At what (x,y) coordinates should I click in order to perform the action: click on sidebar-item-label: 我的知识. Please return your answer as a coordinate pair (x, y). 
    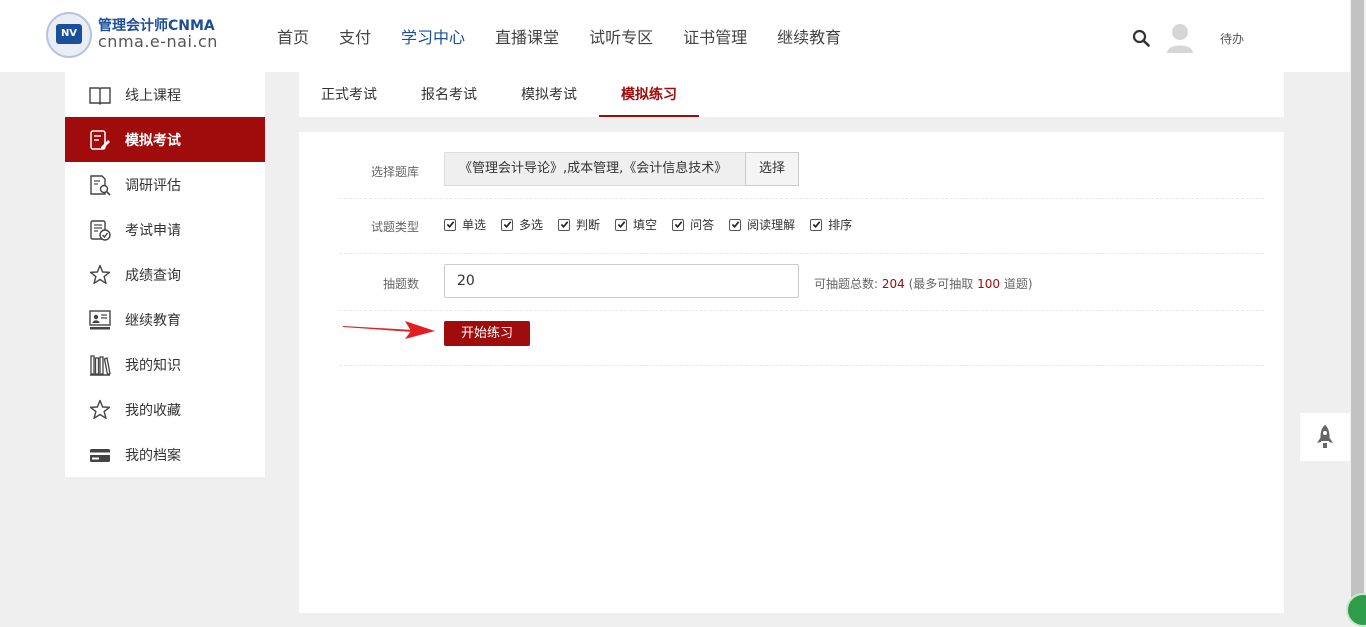
    Looking at the image, I should click on (153, 365).